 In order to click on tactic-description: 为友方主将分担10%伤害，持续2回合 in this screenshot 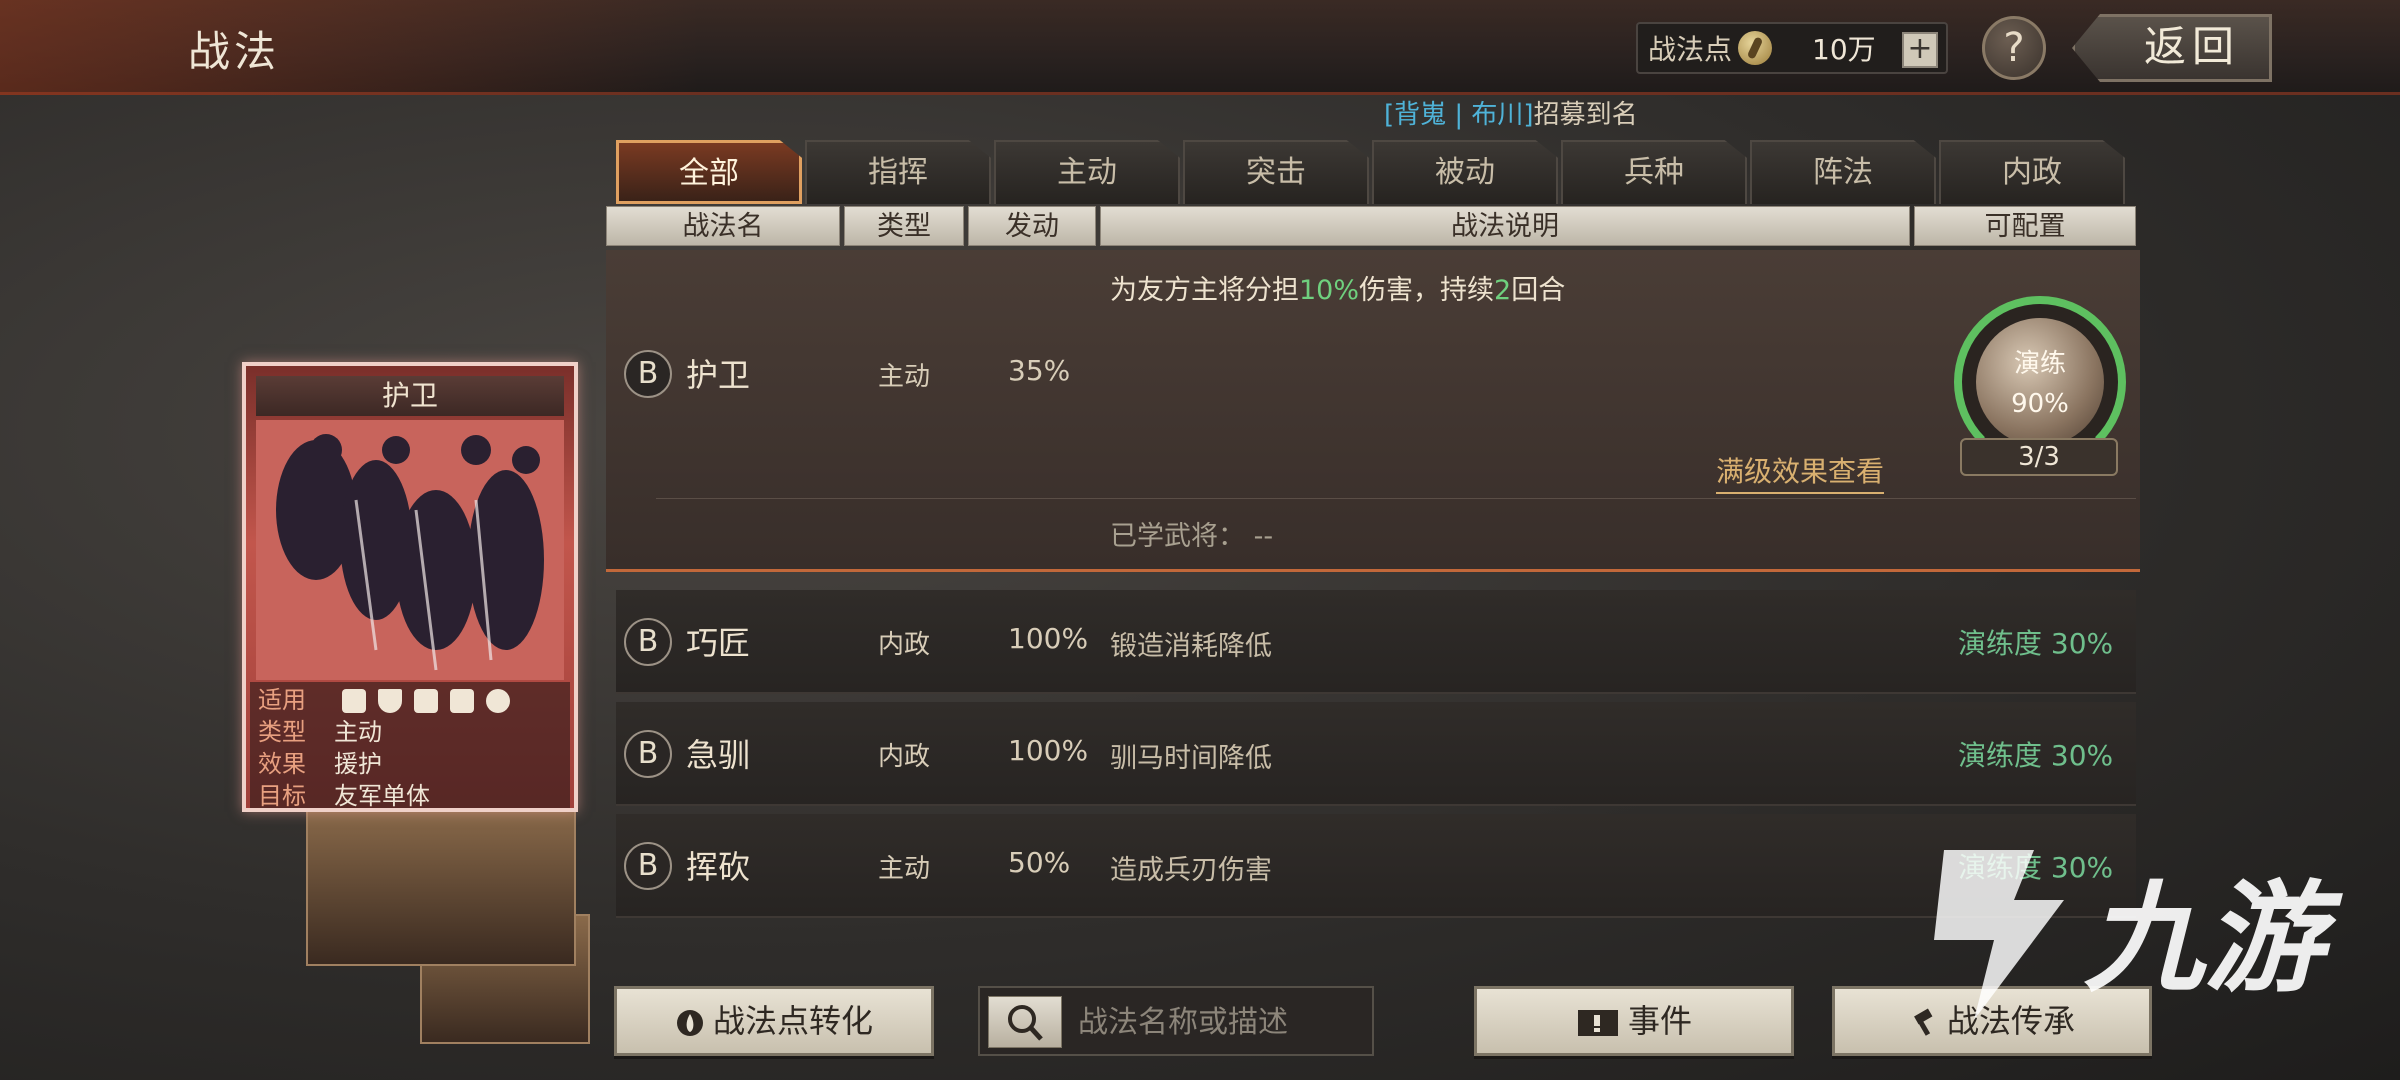, I will do `click(1337, 287)`.